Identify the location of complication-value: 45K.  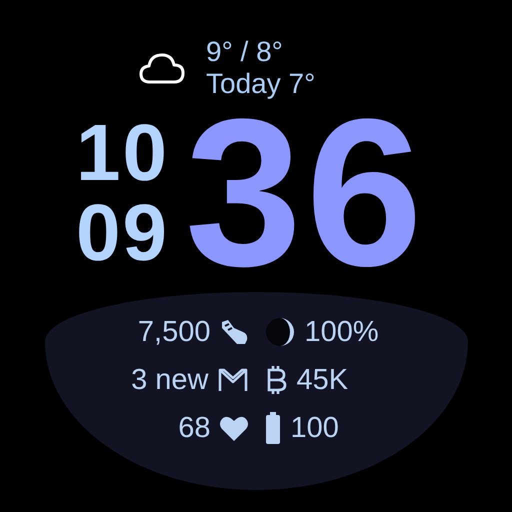
(322, 380).